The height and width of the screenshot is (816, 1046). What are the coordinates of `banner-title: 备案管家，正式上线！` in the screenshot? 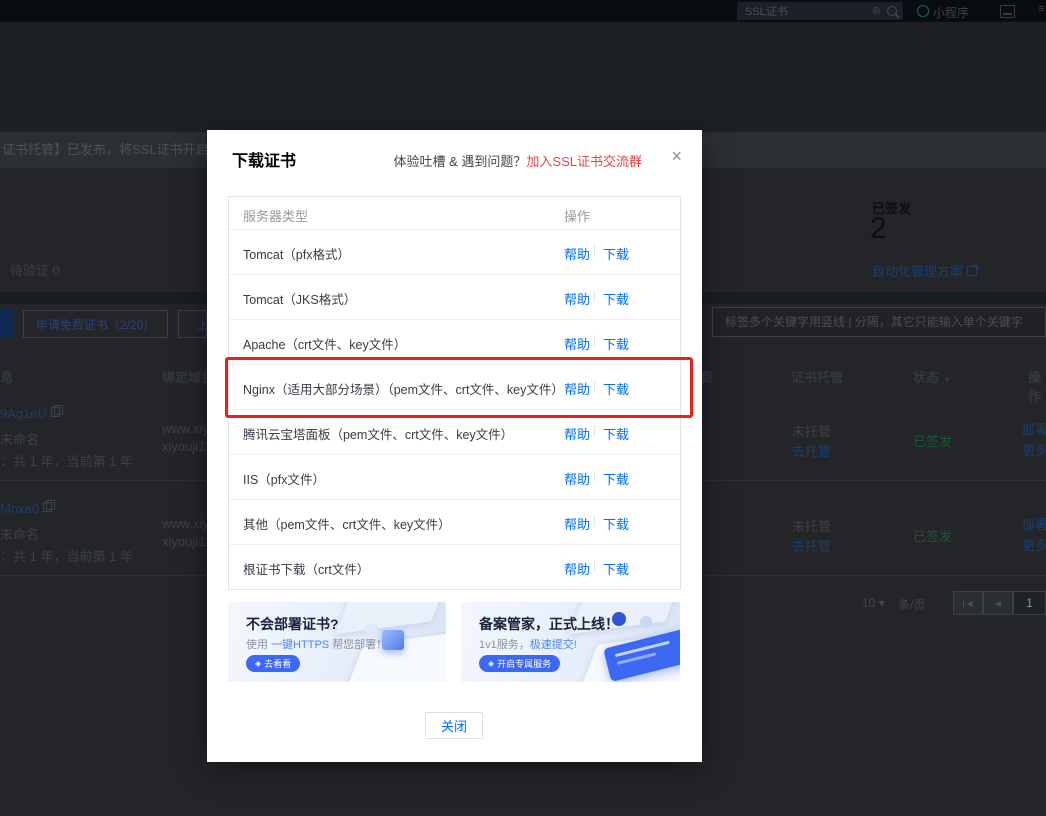 It's located at (549, 624).